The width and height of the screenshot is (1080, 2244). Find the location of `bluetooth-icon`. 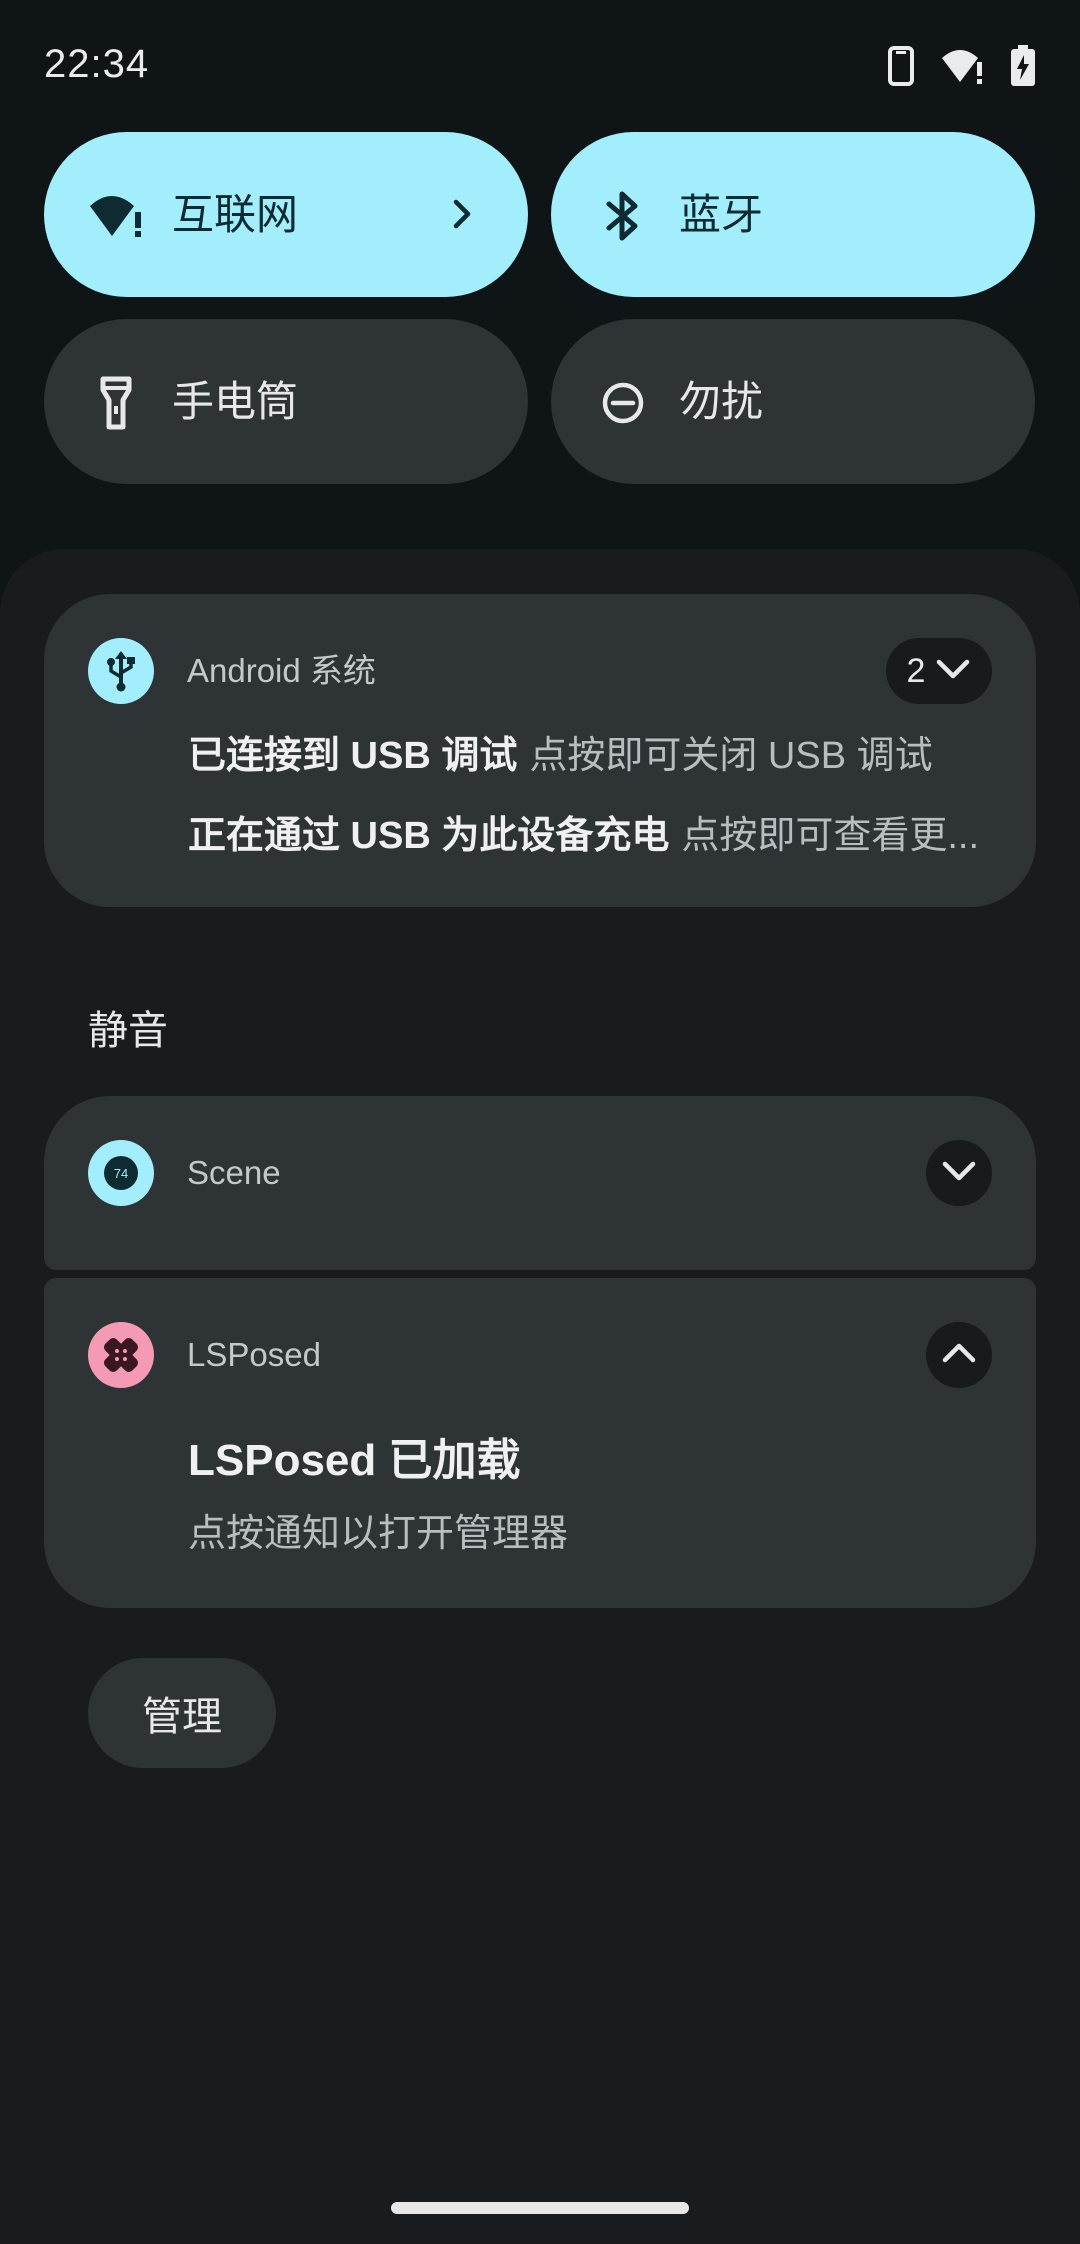

bluetooth-icon is located at coordinates (623, 216).